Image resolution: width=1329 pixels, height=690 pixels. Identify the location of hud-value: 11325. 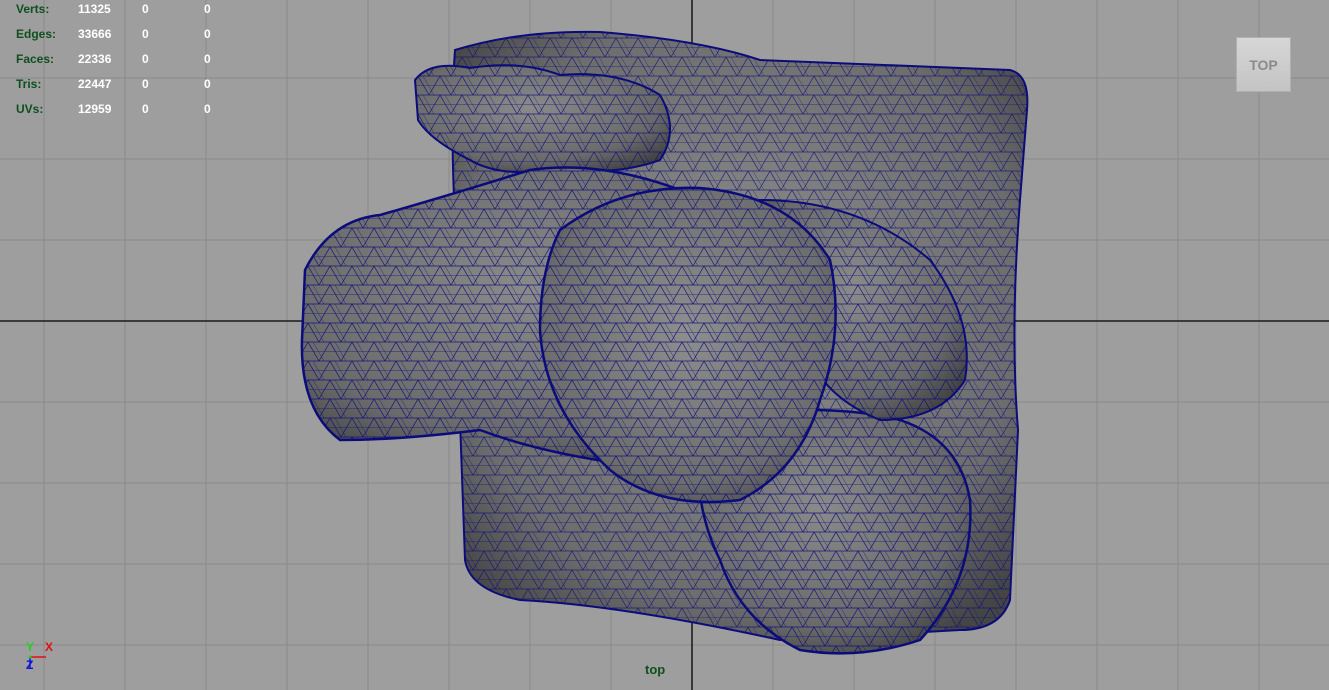
(94, 9).